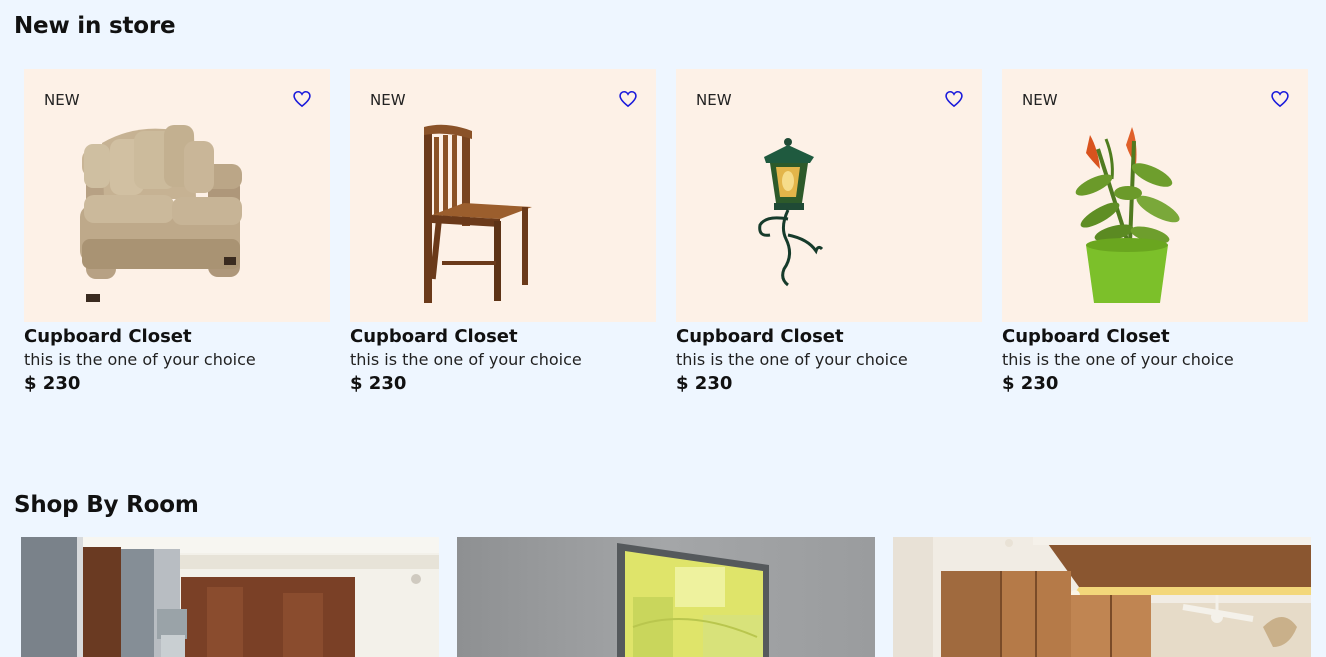  I want to click on potted-plant-image, so click(1127, 215).